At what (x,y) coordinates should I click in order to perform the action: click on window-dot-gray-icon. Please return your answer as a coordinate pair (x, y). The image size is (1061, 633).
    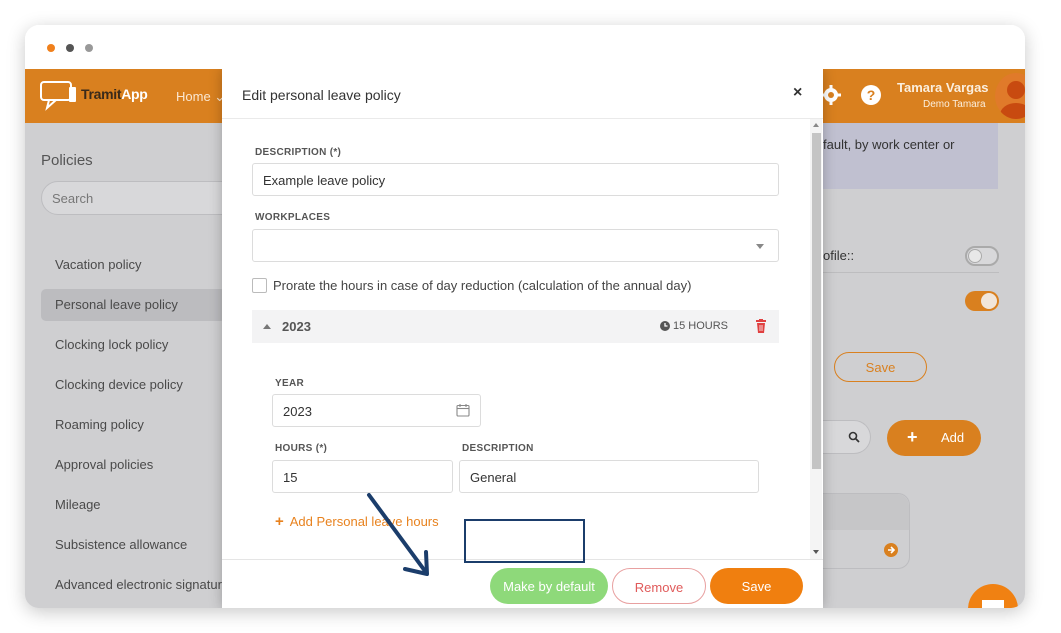
    Looking at the image, I should click on (70, 48).